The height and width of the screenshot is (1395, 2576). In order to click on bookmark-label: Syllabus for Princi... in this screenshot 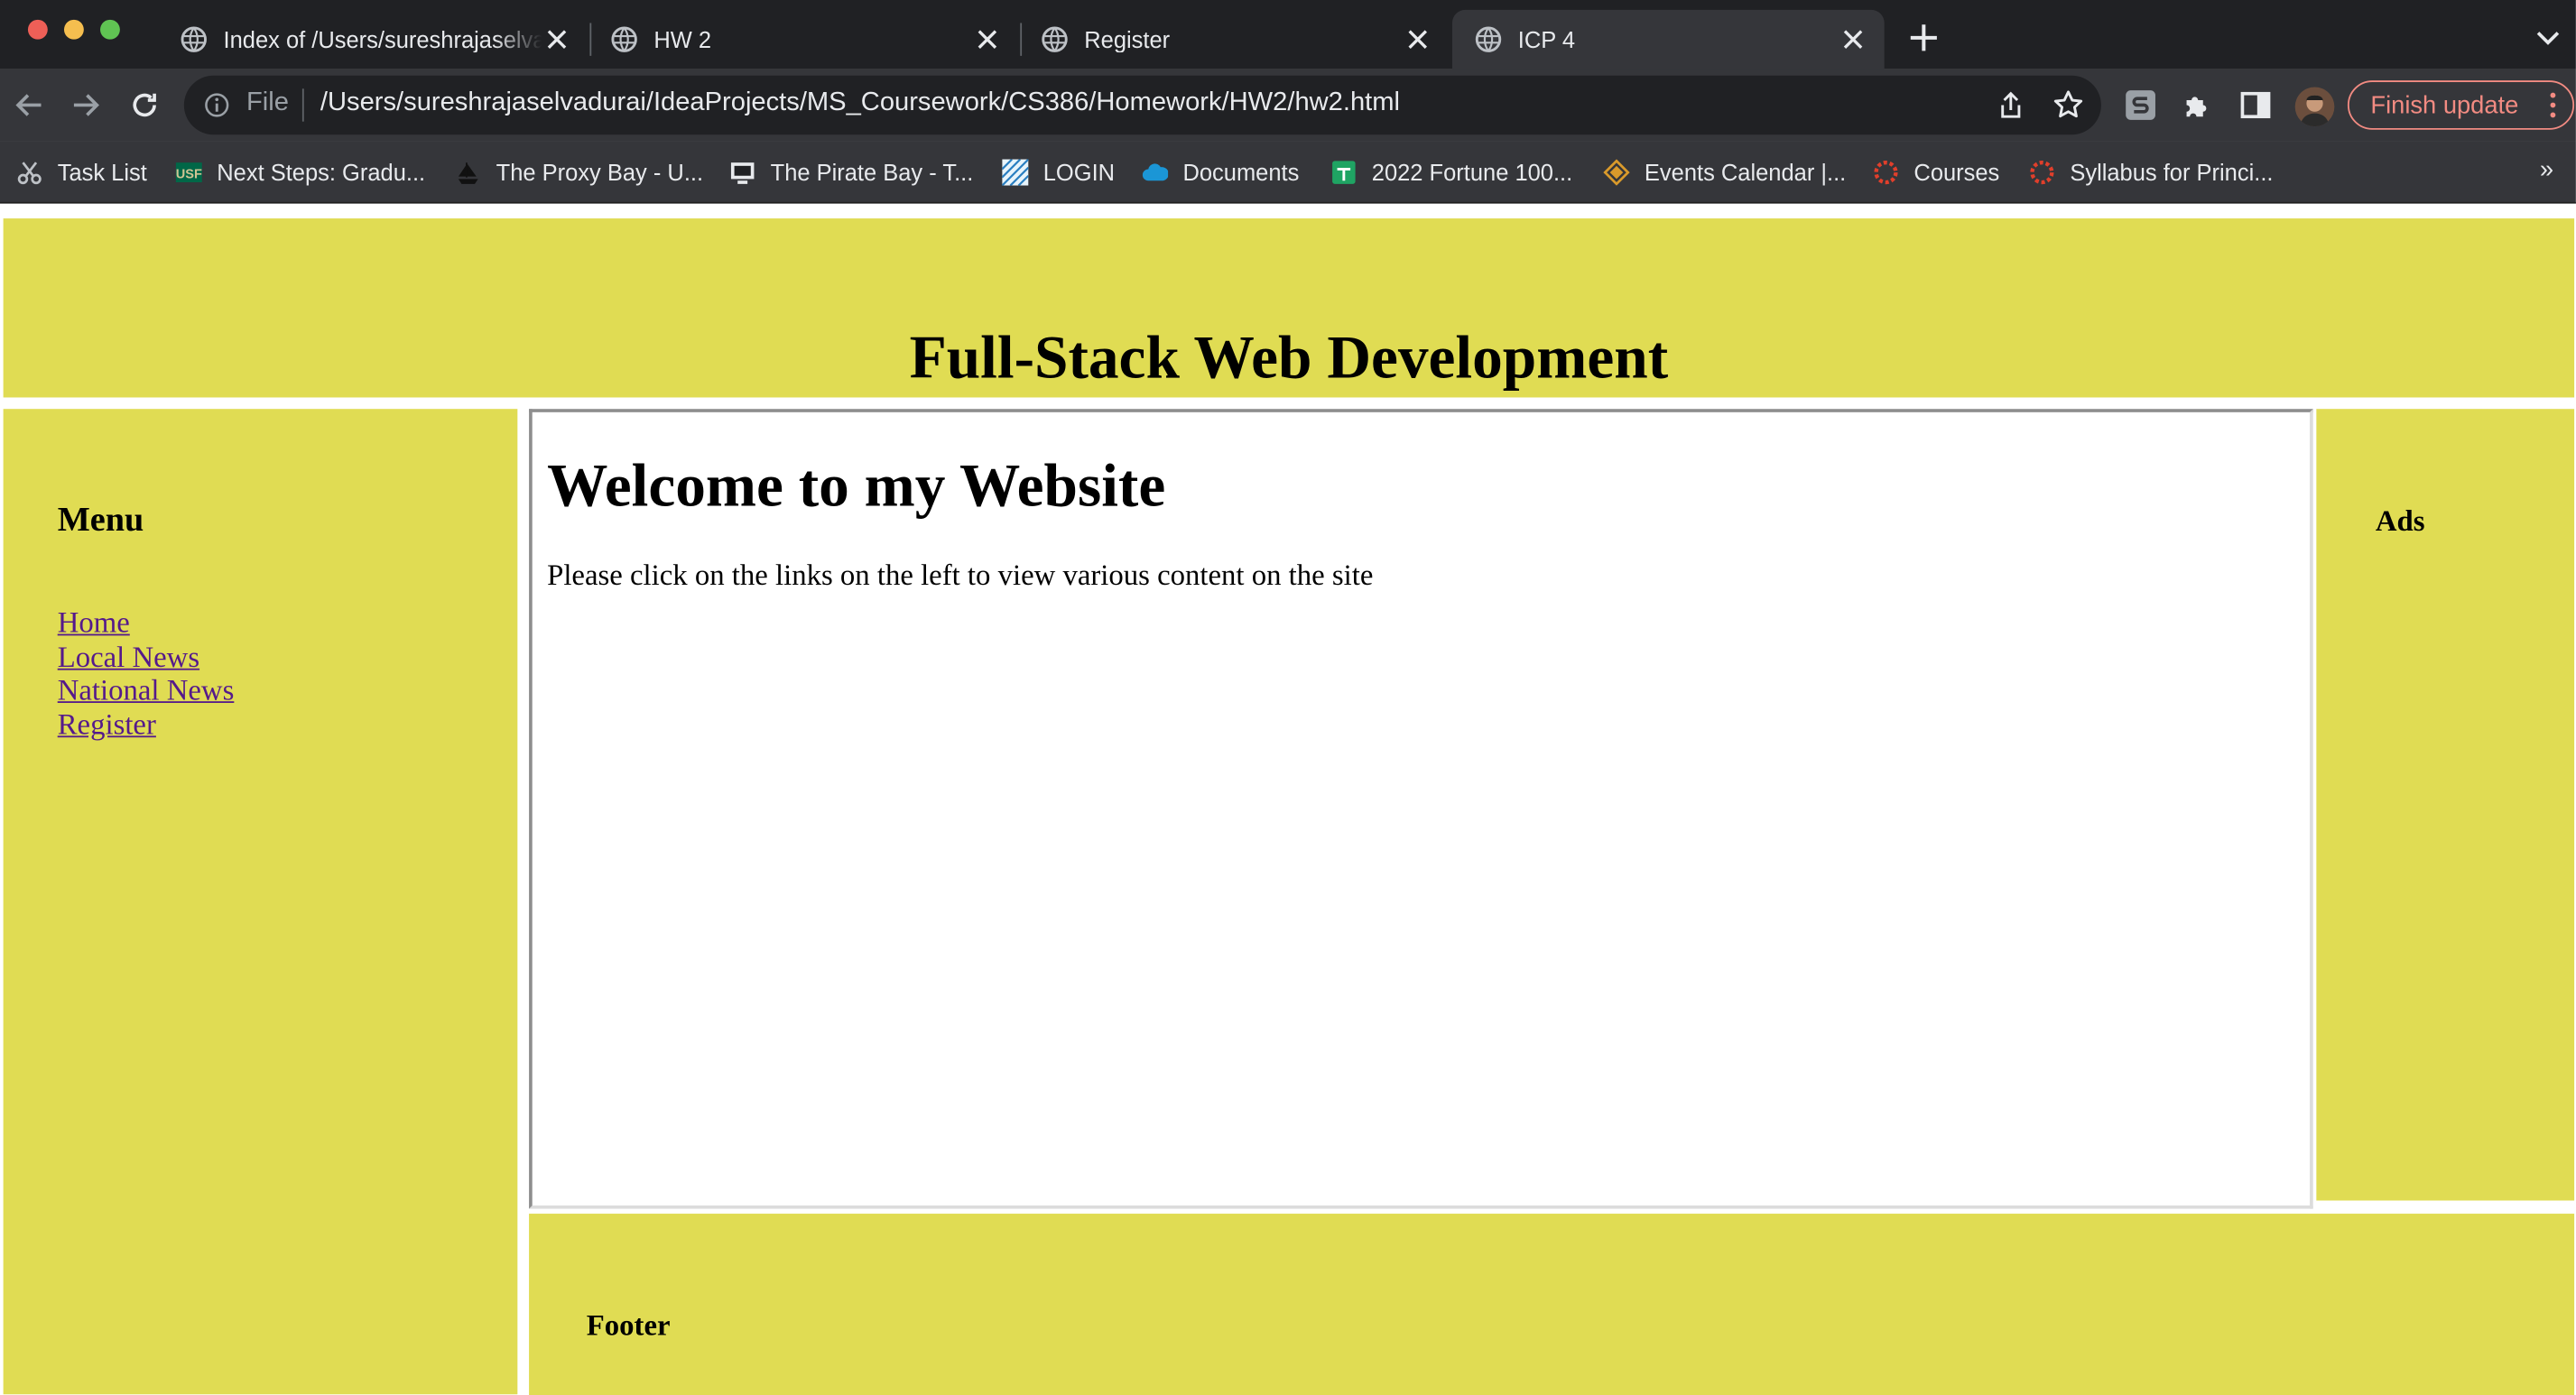, I will do `click(2172, 173)`.